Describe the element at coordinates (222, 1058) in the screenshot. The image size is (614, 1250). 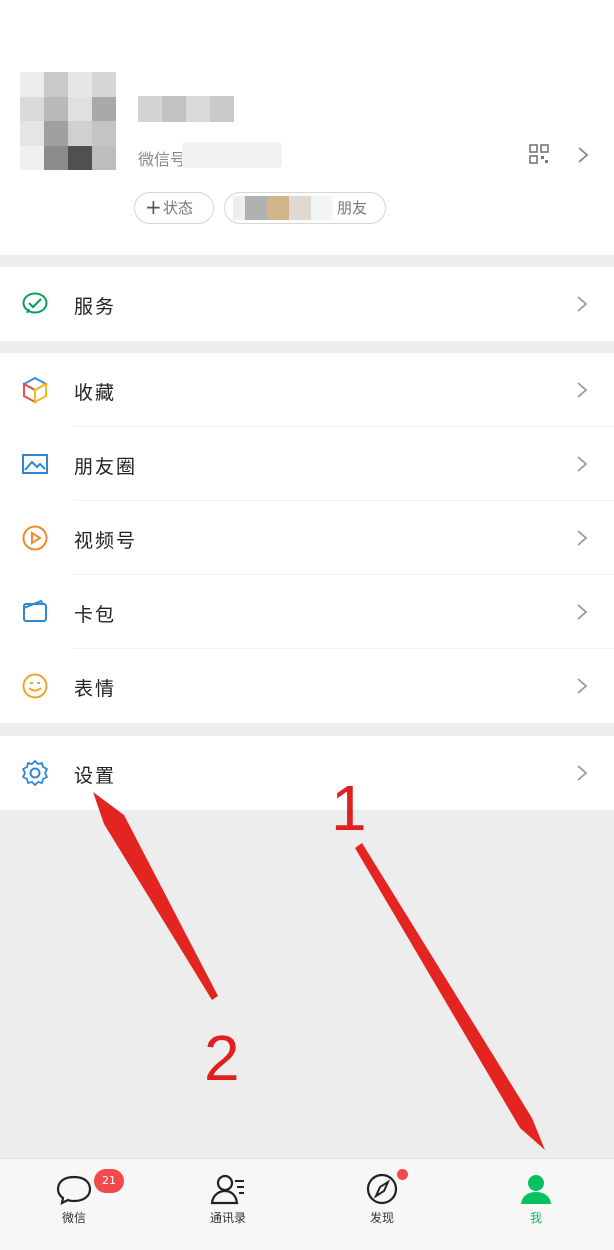
I see `annotation-step-2: 2` at that location.